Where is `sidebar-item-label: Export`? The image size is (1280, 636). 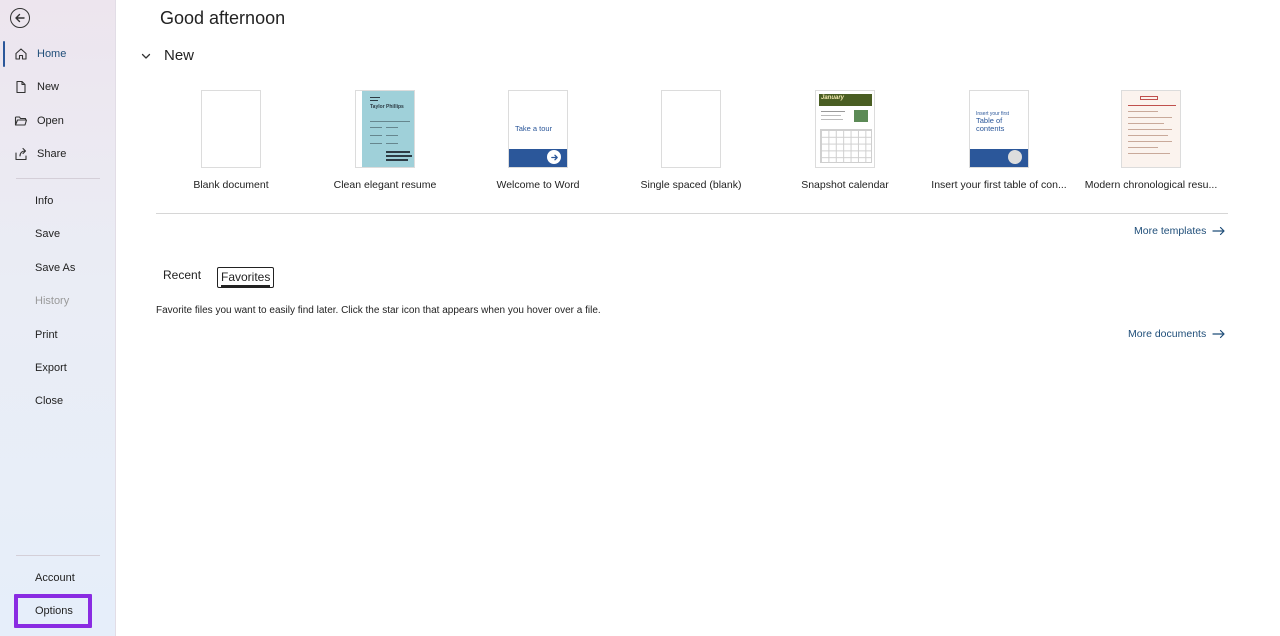 sidebar-item-label: Export is located at coordinates (51, 368).